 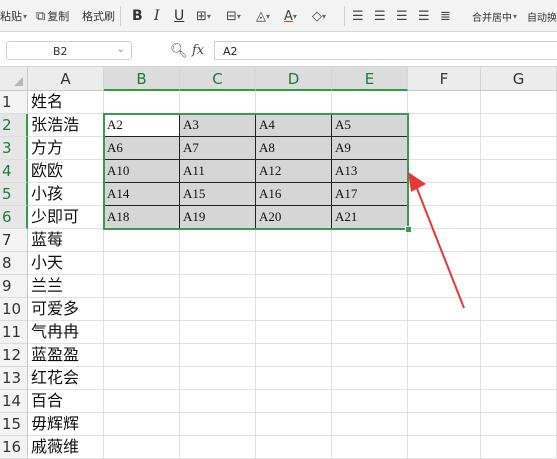 I want to click on zoom-icon: 🔍︎, so click(x=179, y=51).